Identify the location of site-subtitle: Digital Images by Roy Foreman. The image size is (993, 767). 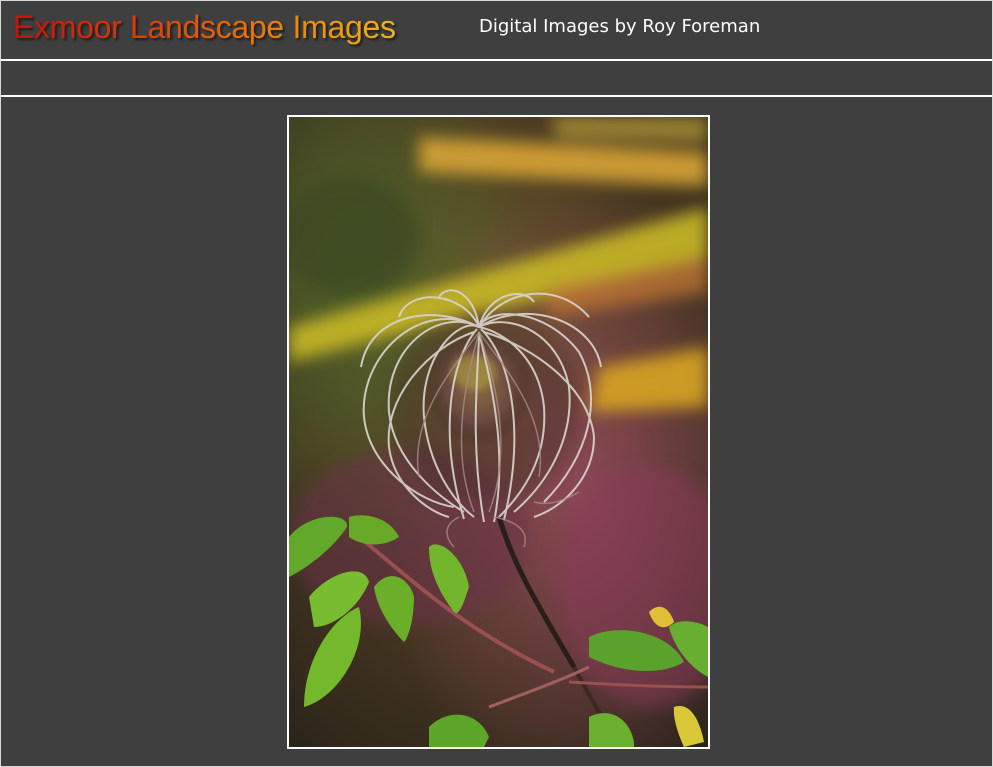
(620, 26).